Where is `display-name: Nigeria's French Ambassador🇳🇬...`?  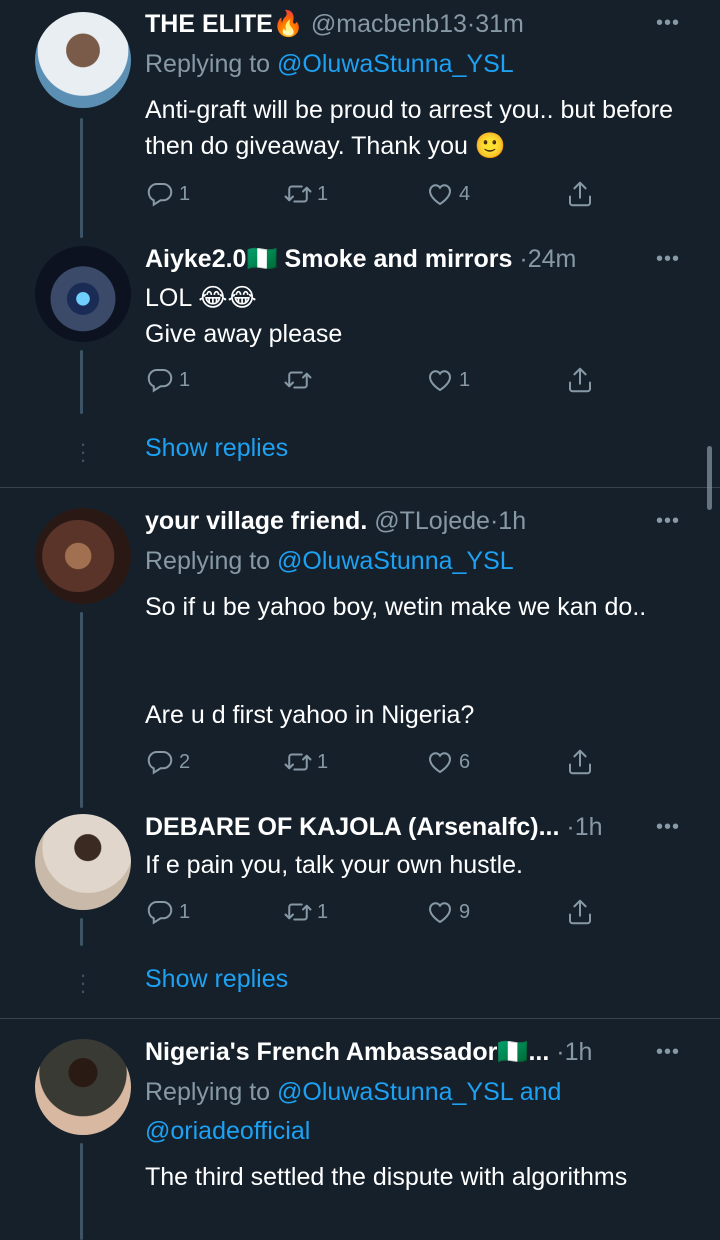
display-name: Nigeria's French Ambassador🇳🇬... is located at coordinates (347, 1052).